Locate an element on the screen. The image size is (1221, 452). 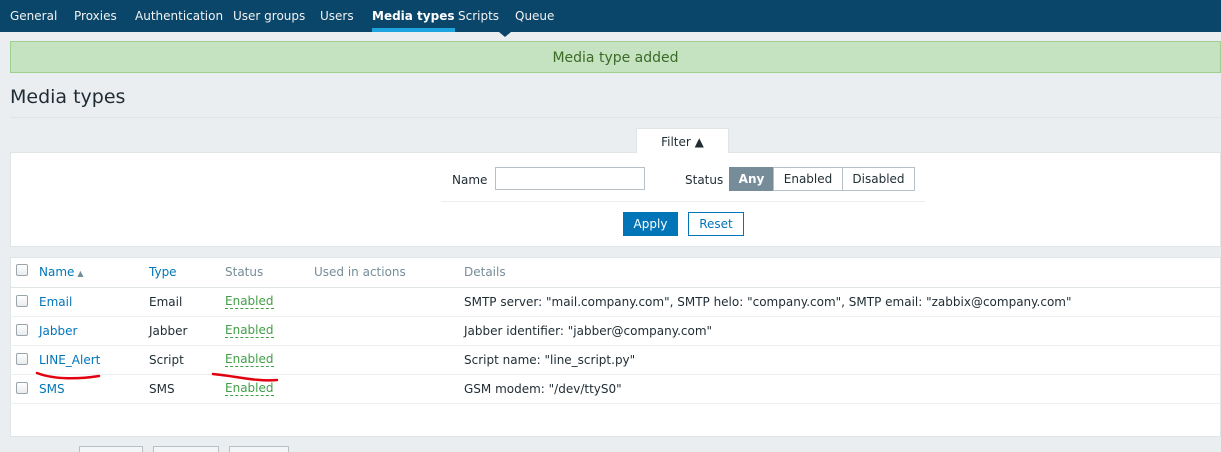
apply-button: Apply is located at coordinates (650, 224).